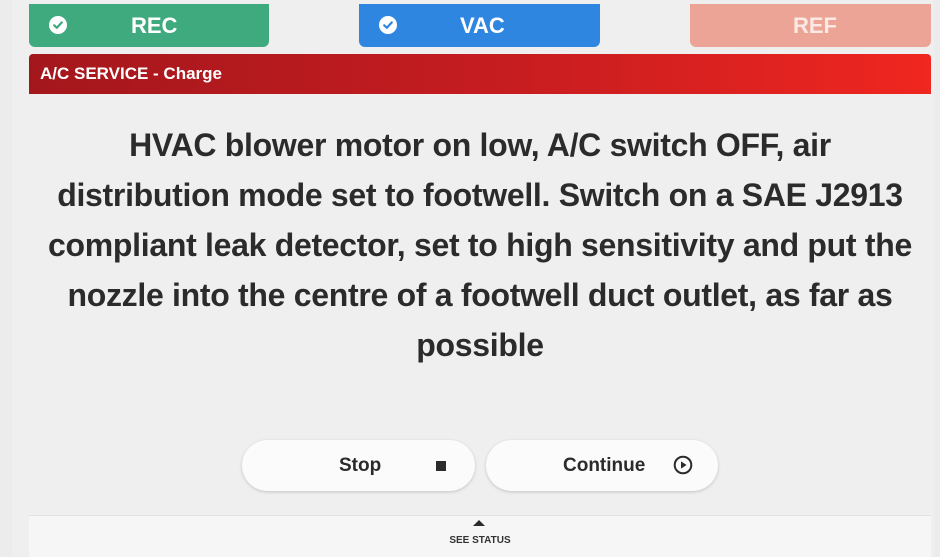  Describe the element at coordinates (154, 25) in the screenshot. I see `tab-rec-label: REC` at that location.